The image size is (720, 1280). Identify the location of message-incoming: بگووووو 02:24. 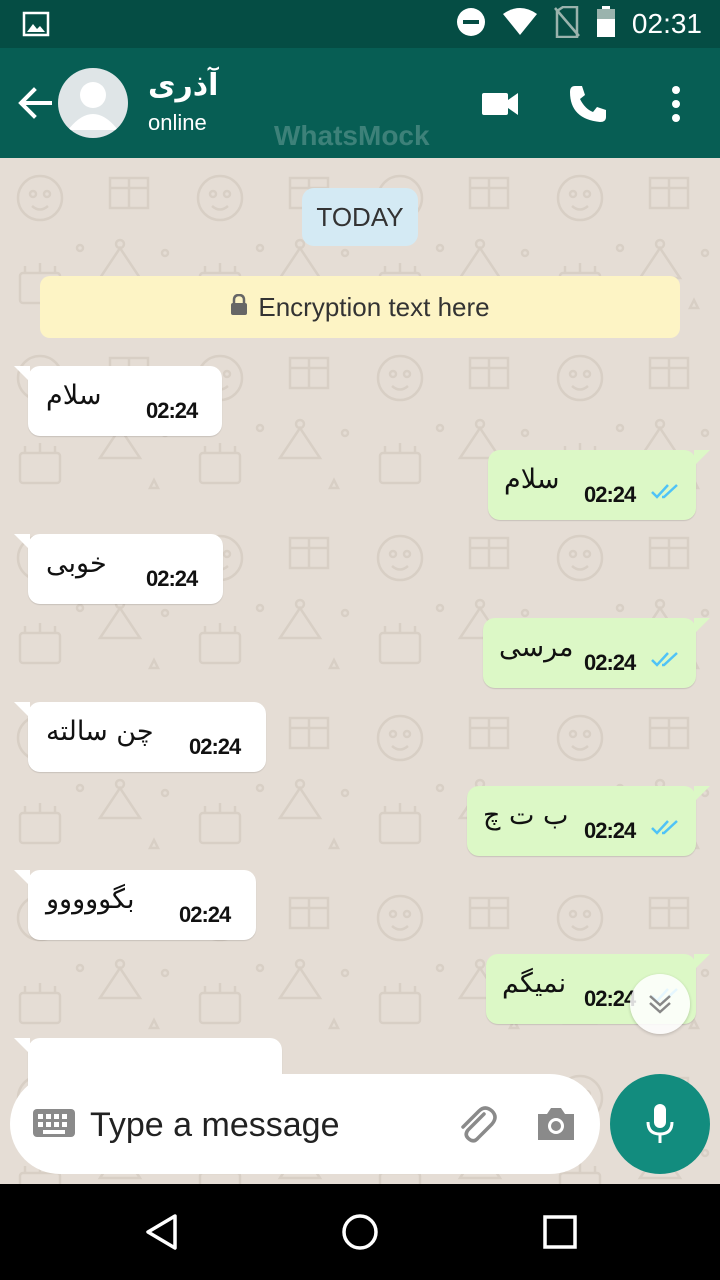
(135, 905).